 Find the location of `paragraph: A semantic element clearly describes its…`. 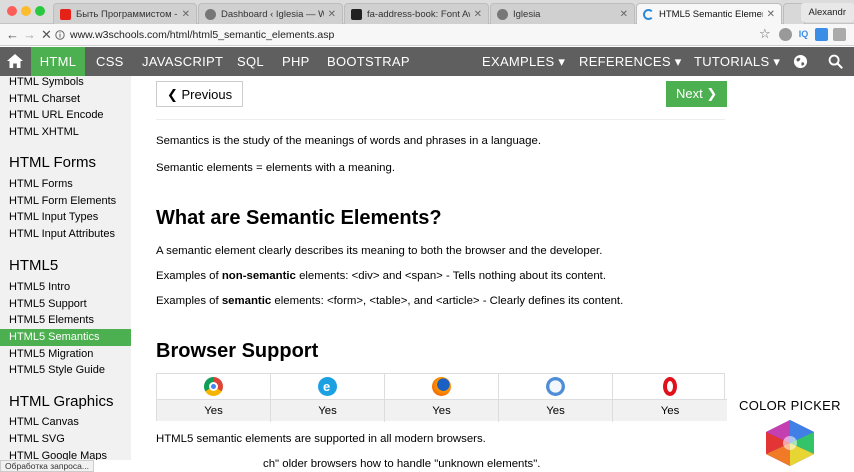

paragraph: A semantic element clearly describes its… is located at coordinates (379, 251).